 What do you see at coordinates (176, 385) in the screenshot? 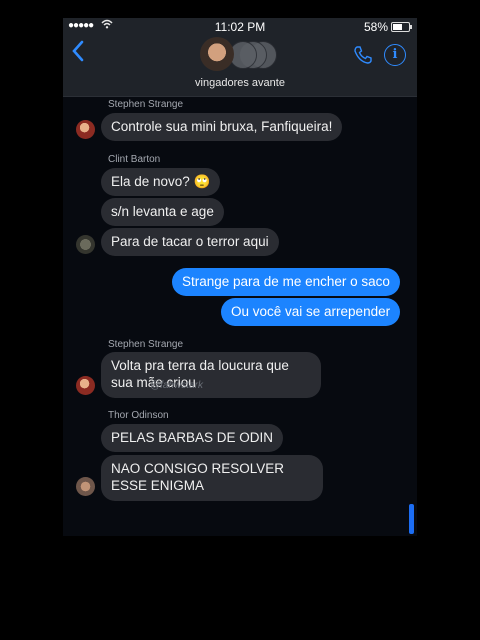
I see `watermark: @fahwstark` at bounding box center [176, 385].